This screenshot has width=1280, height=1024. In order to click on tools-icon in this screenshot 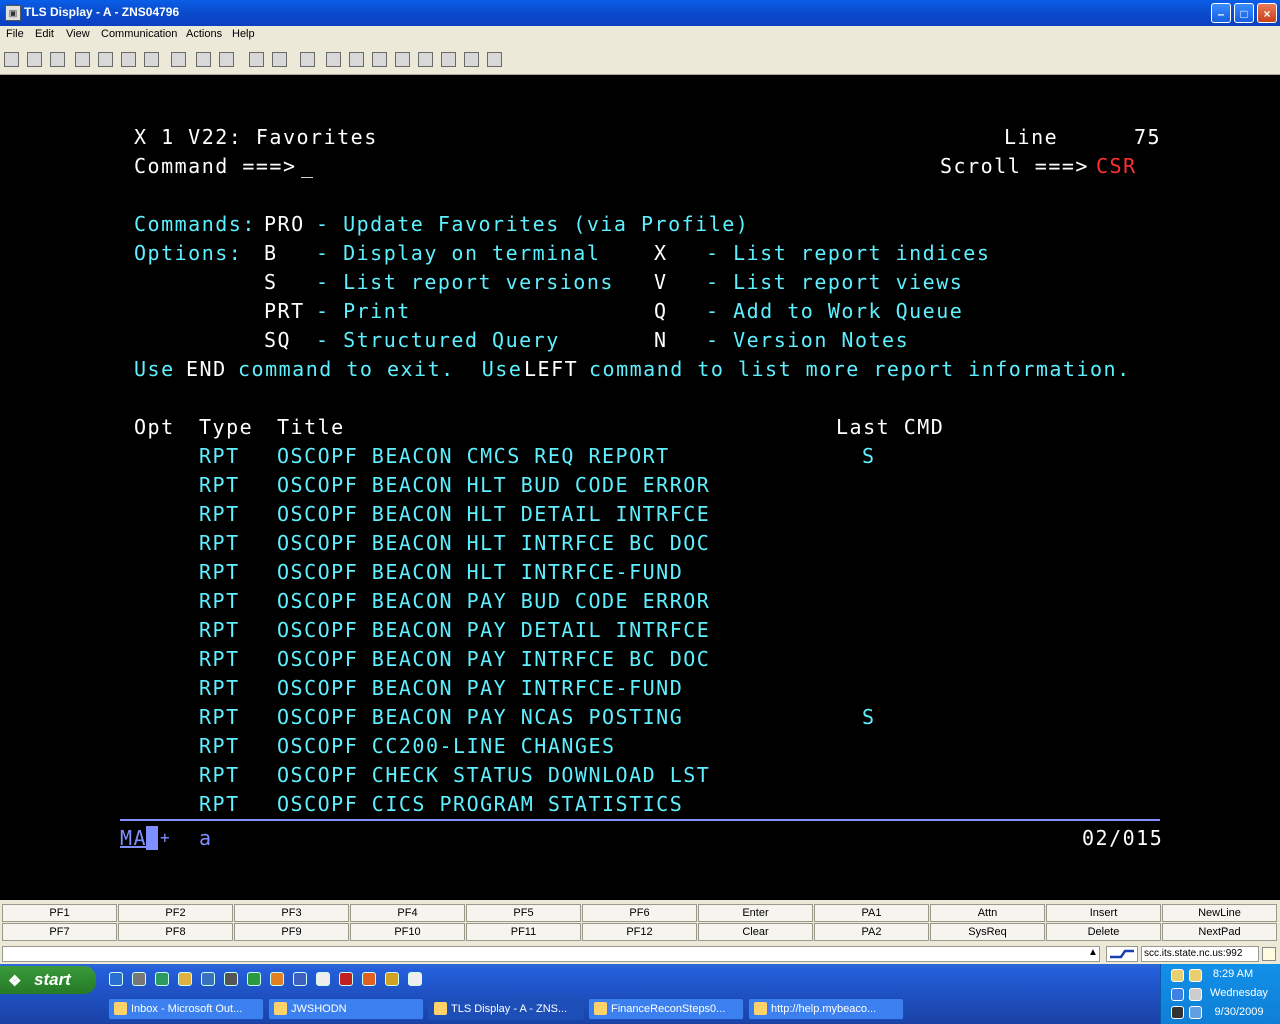, I will do `click(203, 59)`.